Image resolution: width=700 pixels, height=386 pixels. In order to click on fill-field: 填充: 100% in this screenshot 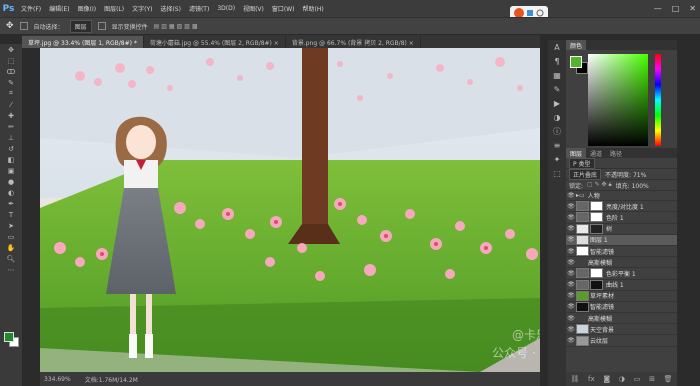, I will do `click(632, 185)`.